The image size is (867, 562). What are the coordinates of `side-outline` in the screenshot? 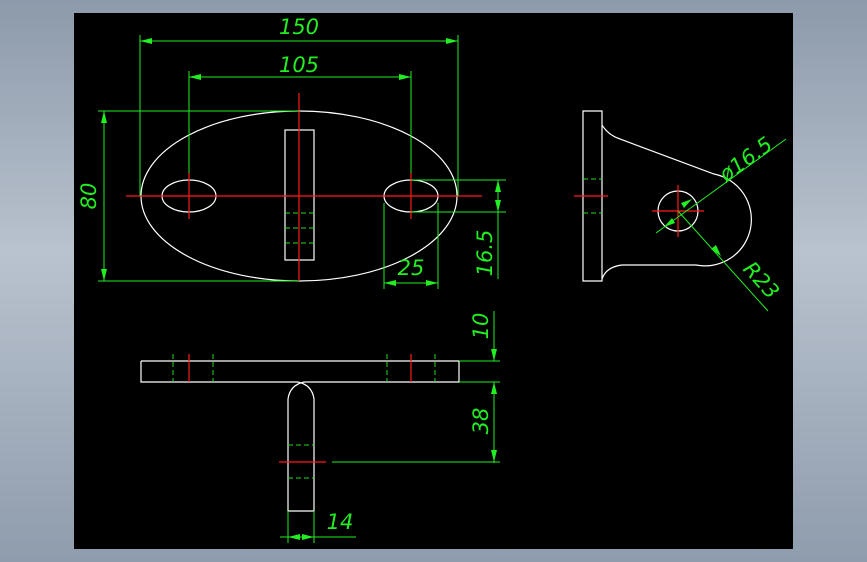 It's located at (667, 196).